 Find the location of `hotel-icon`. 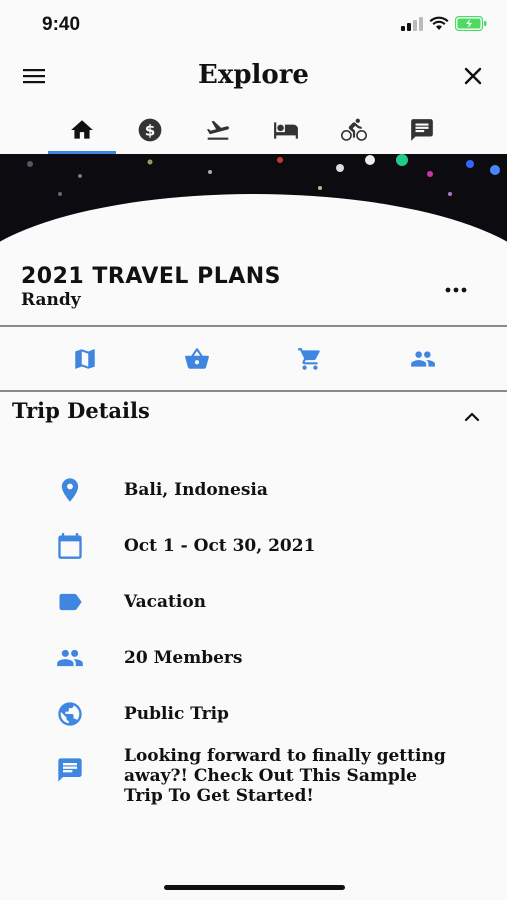

hotel-icon is located at coordinates (286, 130).